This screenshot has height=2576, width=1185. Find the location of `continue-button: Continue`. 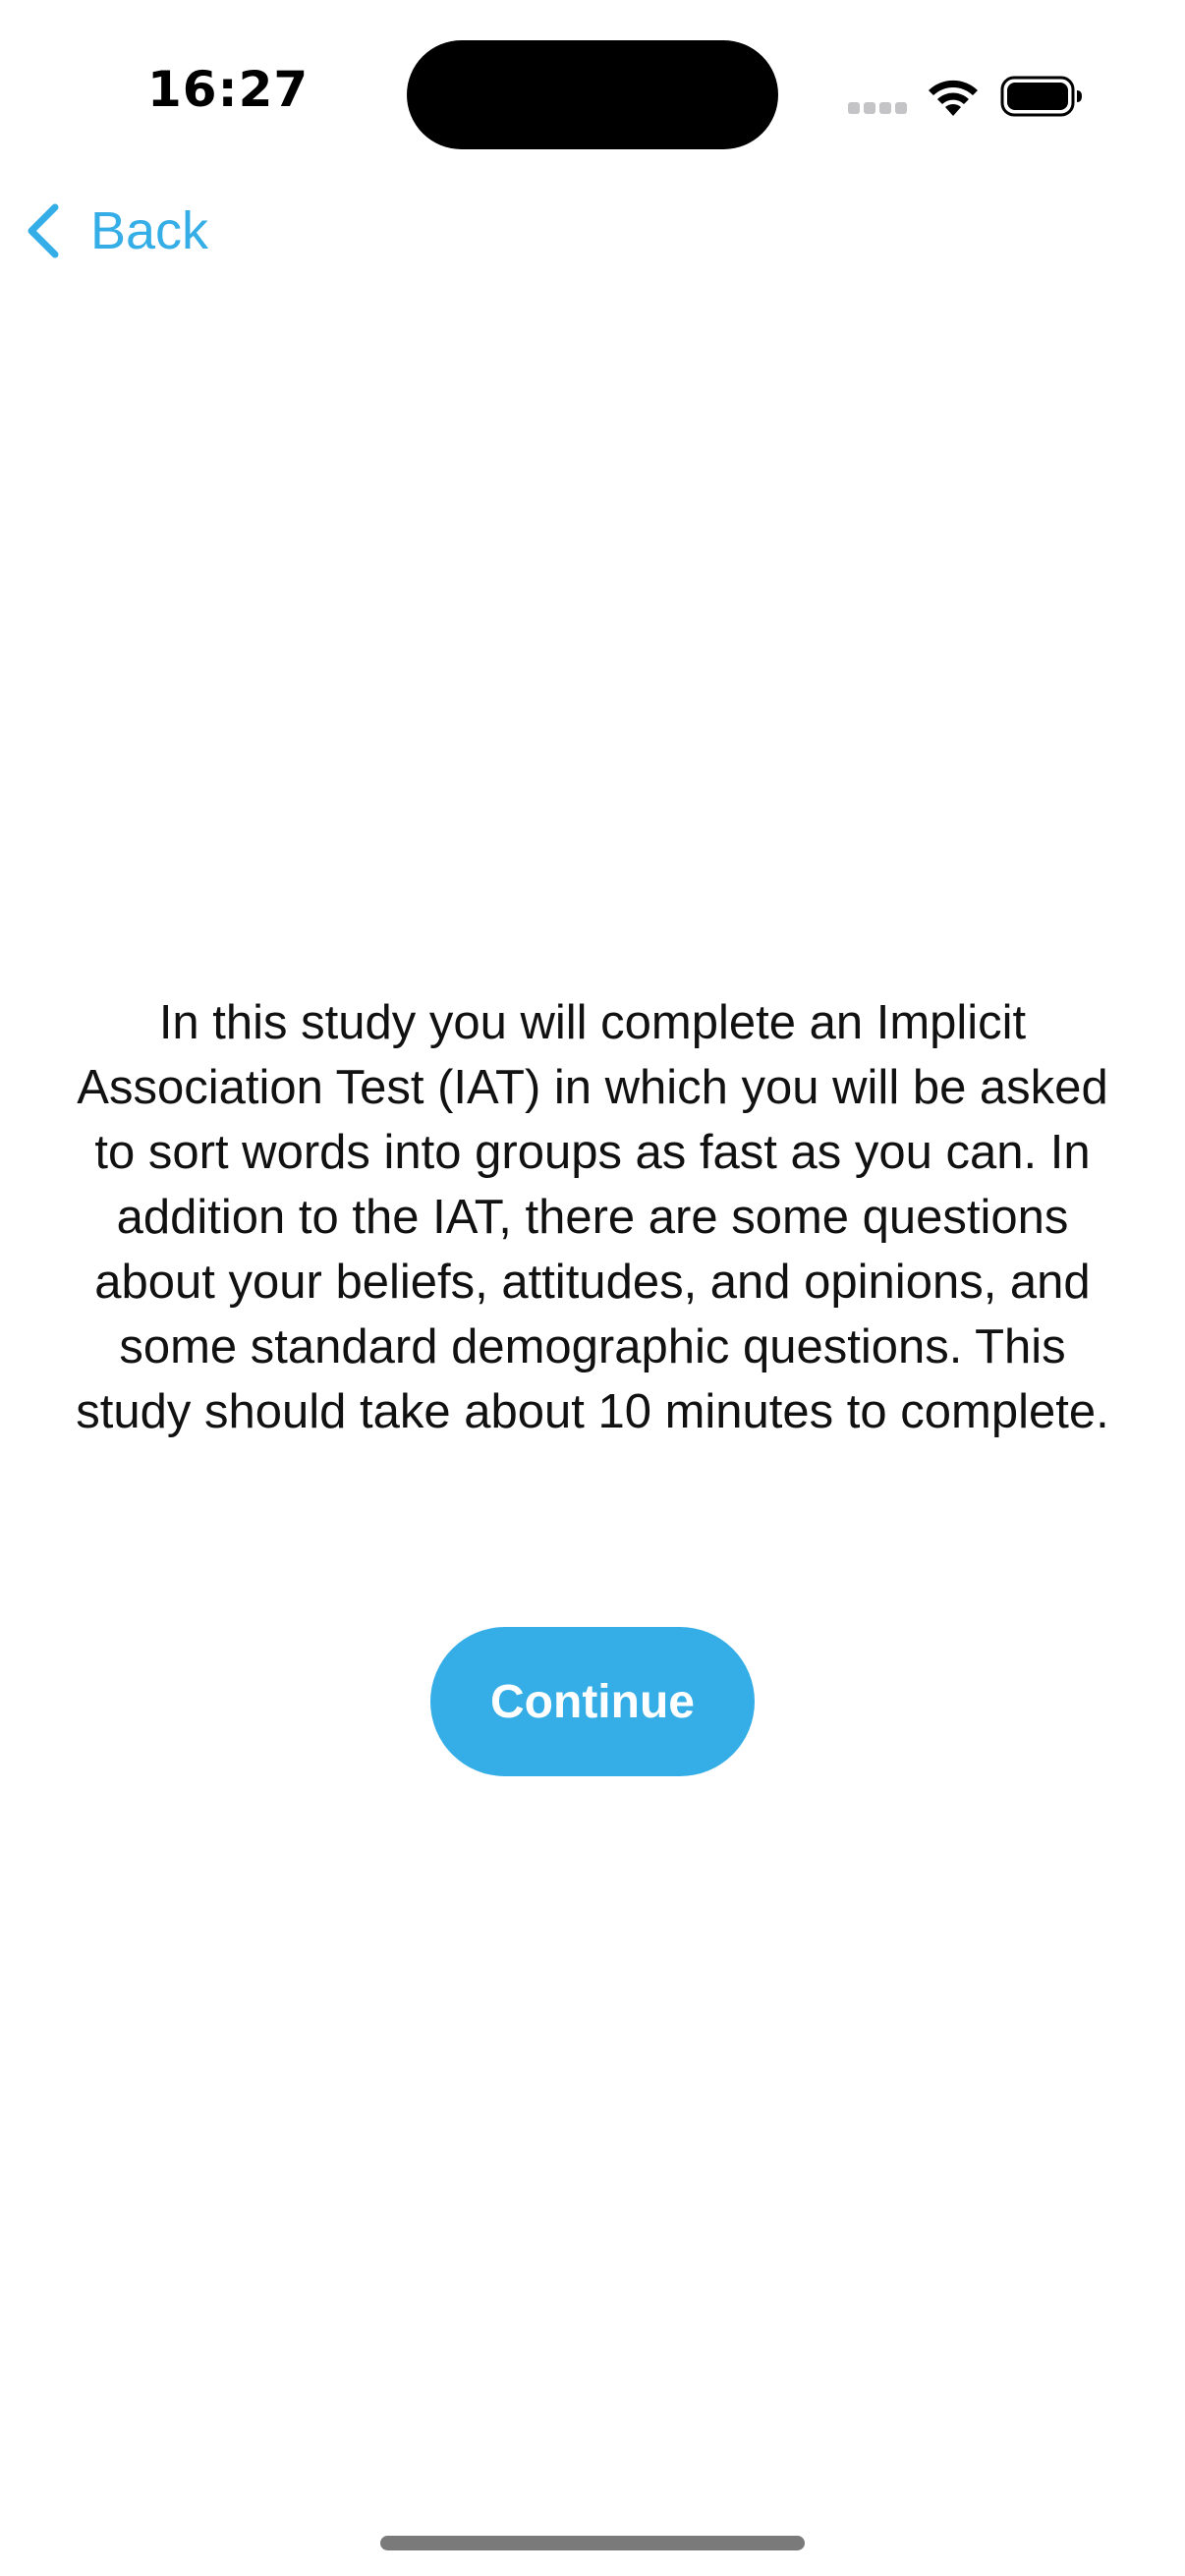

continue-button: Continue is located at coordinates (592, 1701).